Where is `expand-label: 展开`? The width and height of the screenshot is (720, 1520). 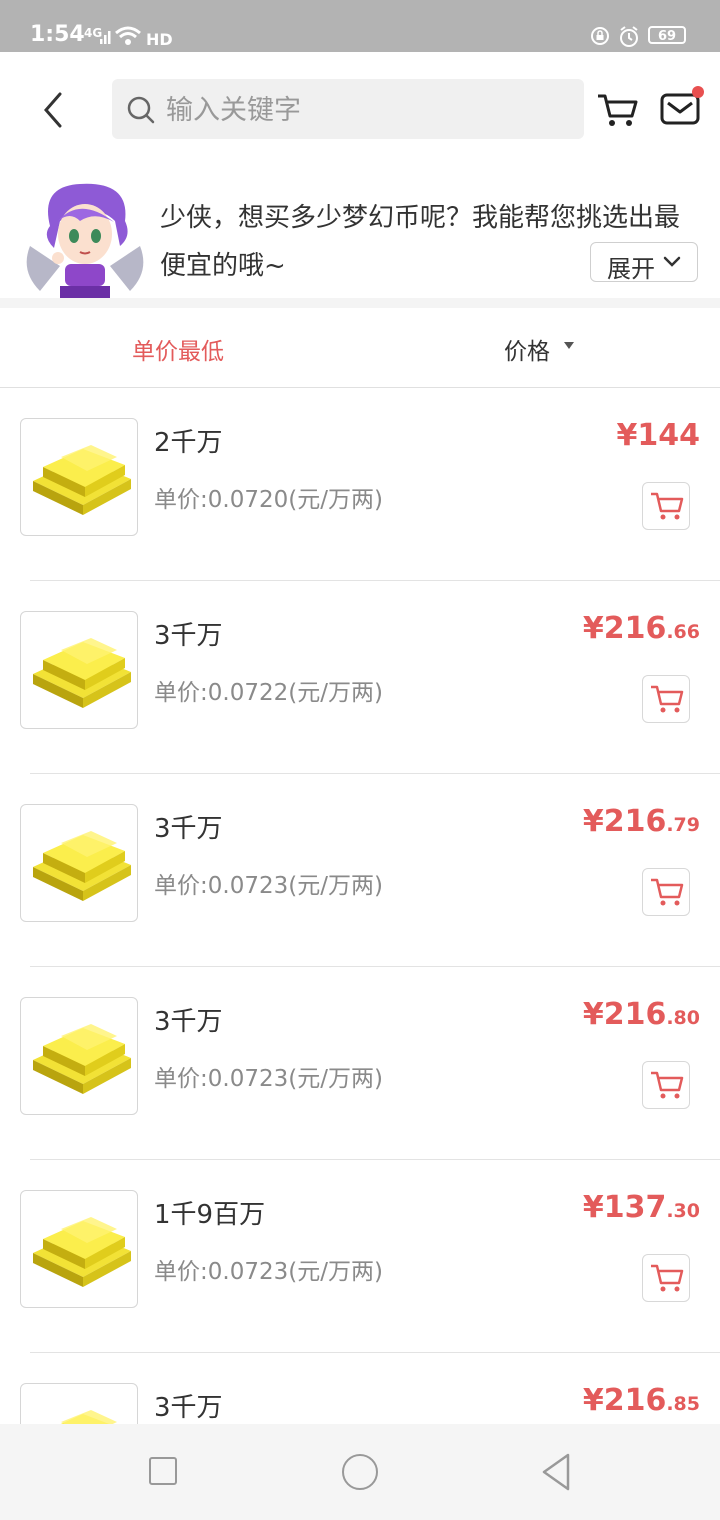 expand-label: 展开 is located at coordinates (631, 269).